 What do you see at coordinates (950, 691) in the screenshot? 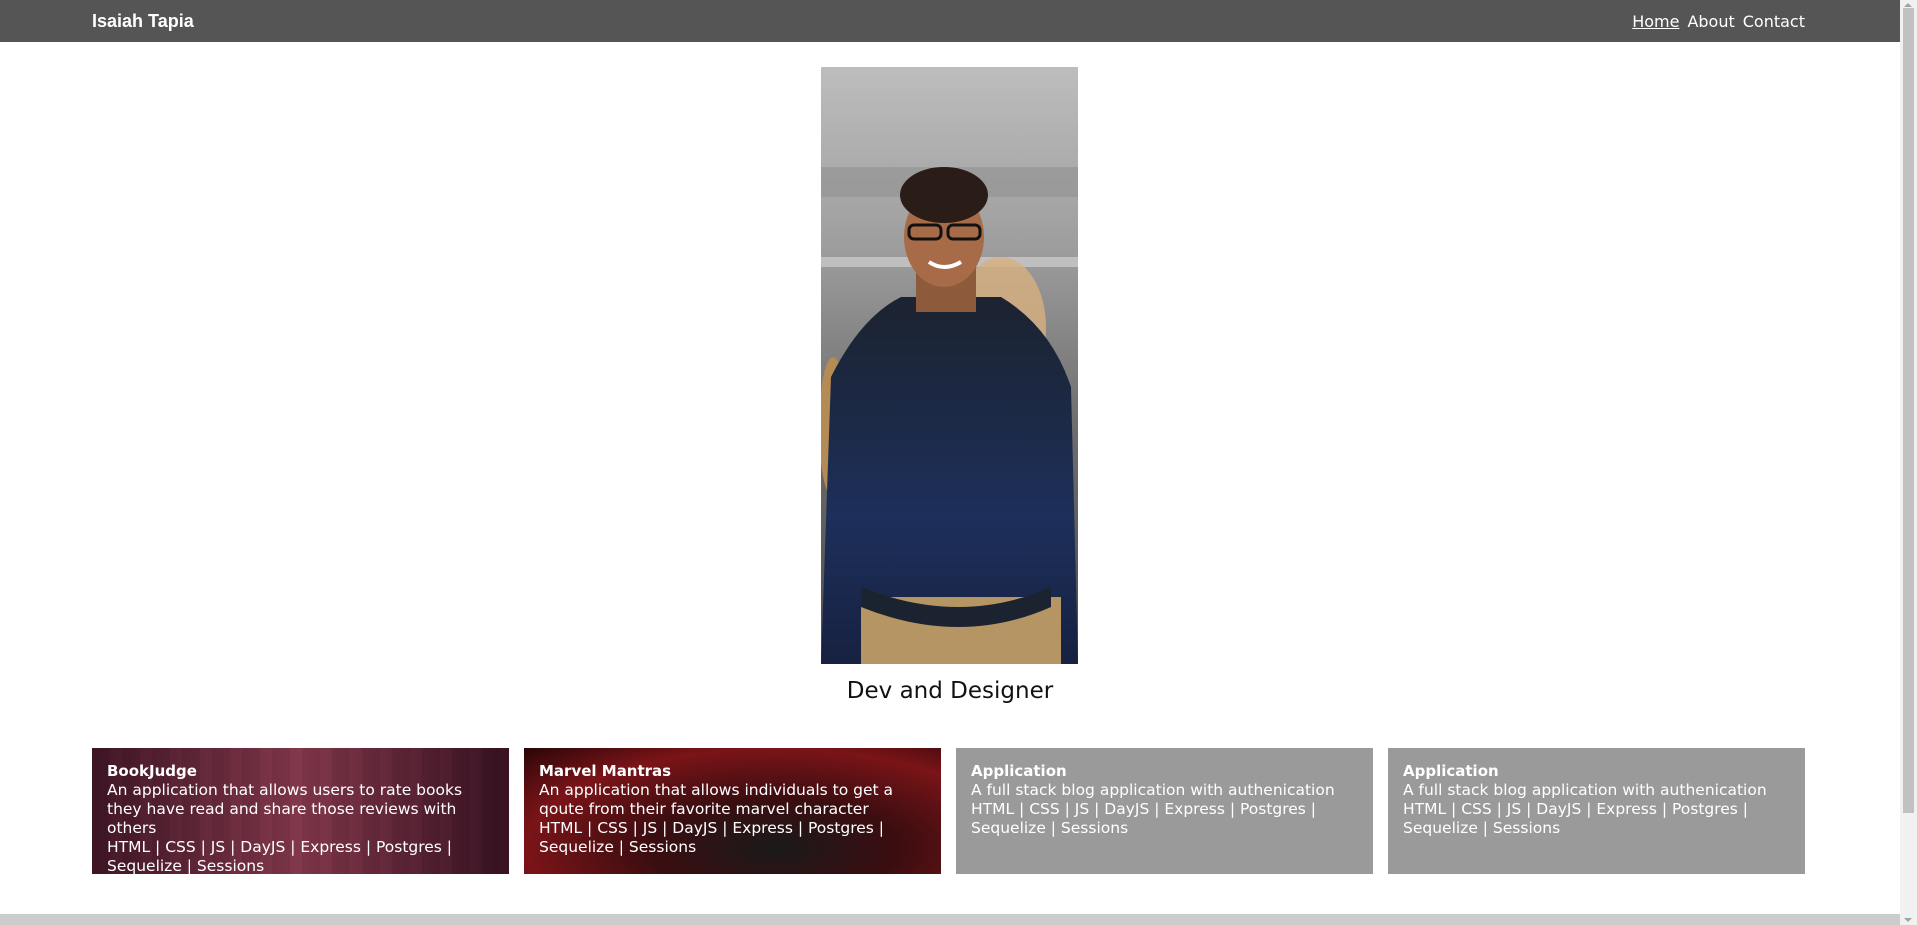
I see `hero-tagline: Dev and Designer` at bounding box center [950, 691].